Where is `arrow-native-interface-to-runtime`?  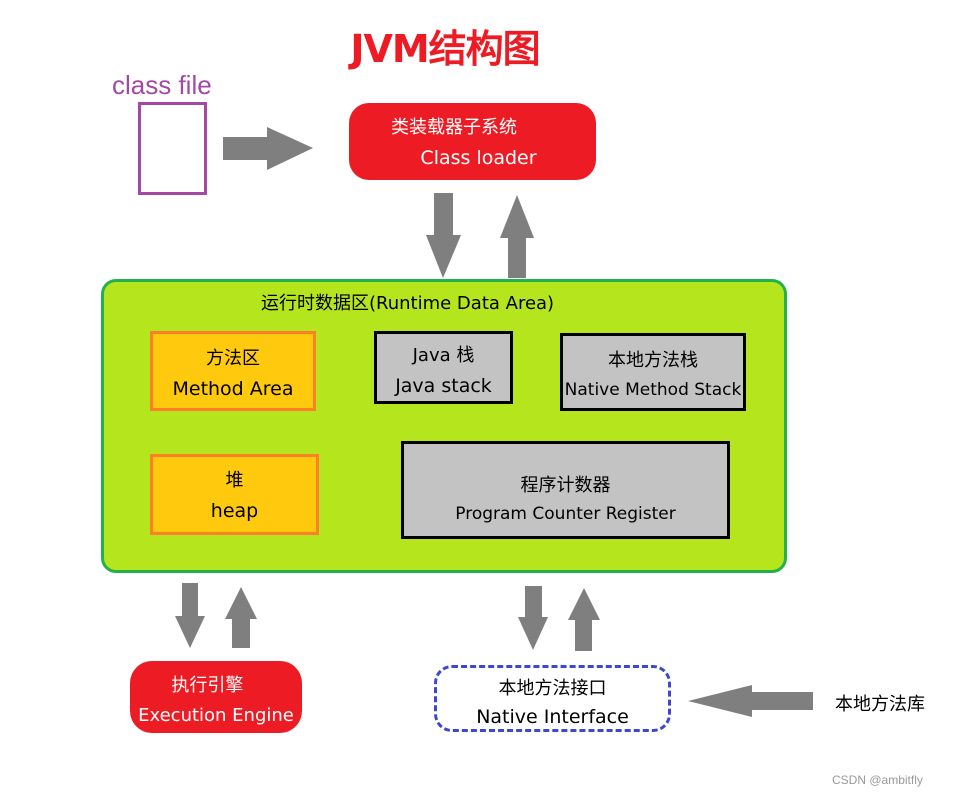 arrow-native-interface-to-runtime is located at coordinates (584, 619).